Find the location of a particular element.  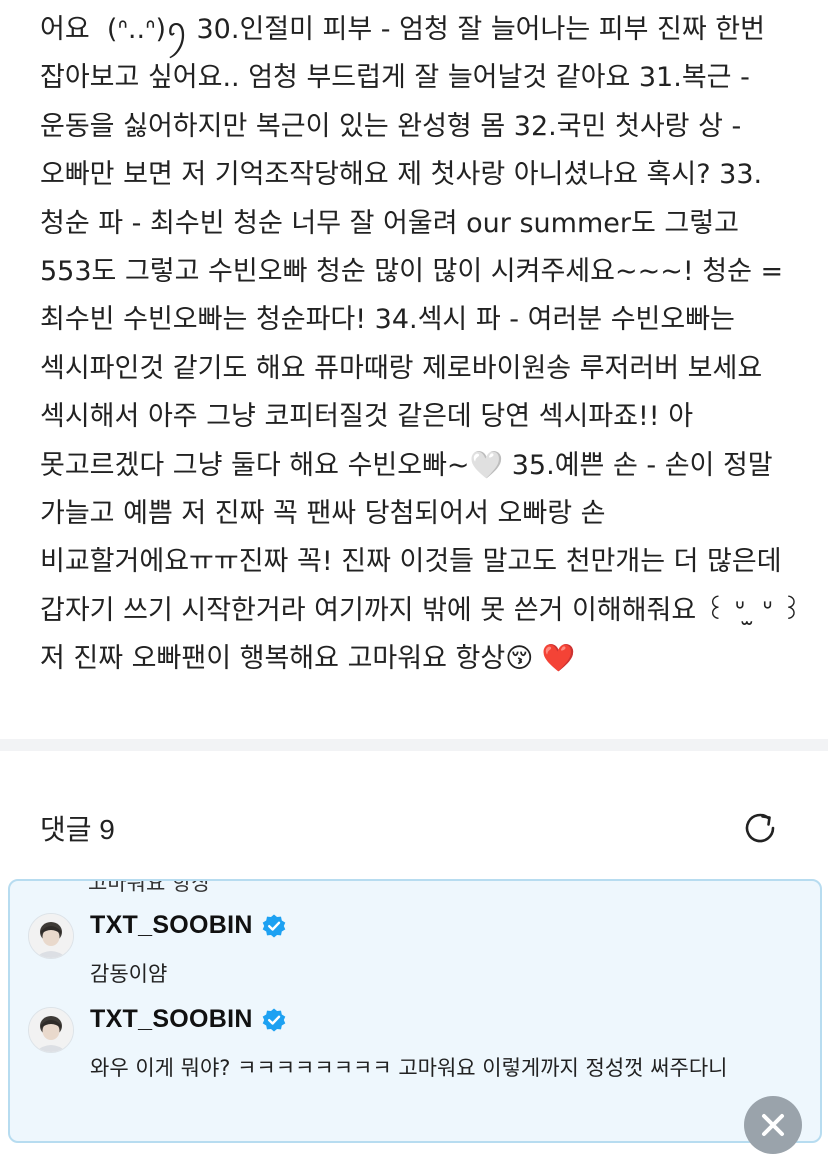

close-button is located at coordinates (773, 1125).